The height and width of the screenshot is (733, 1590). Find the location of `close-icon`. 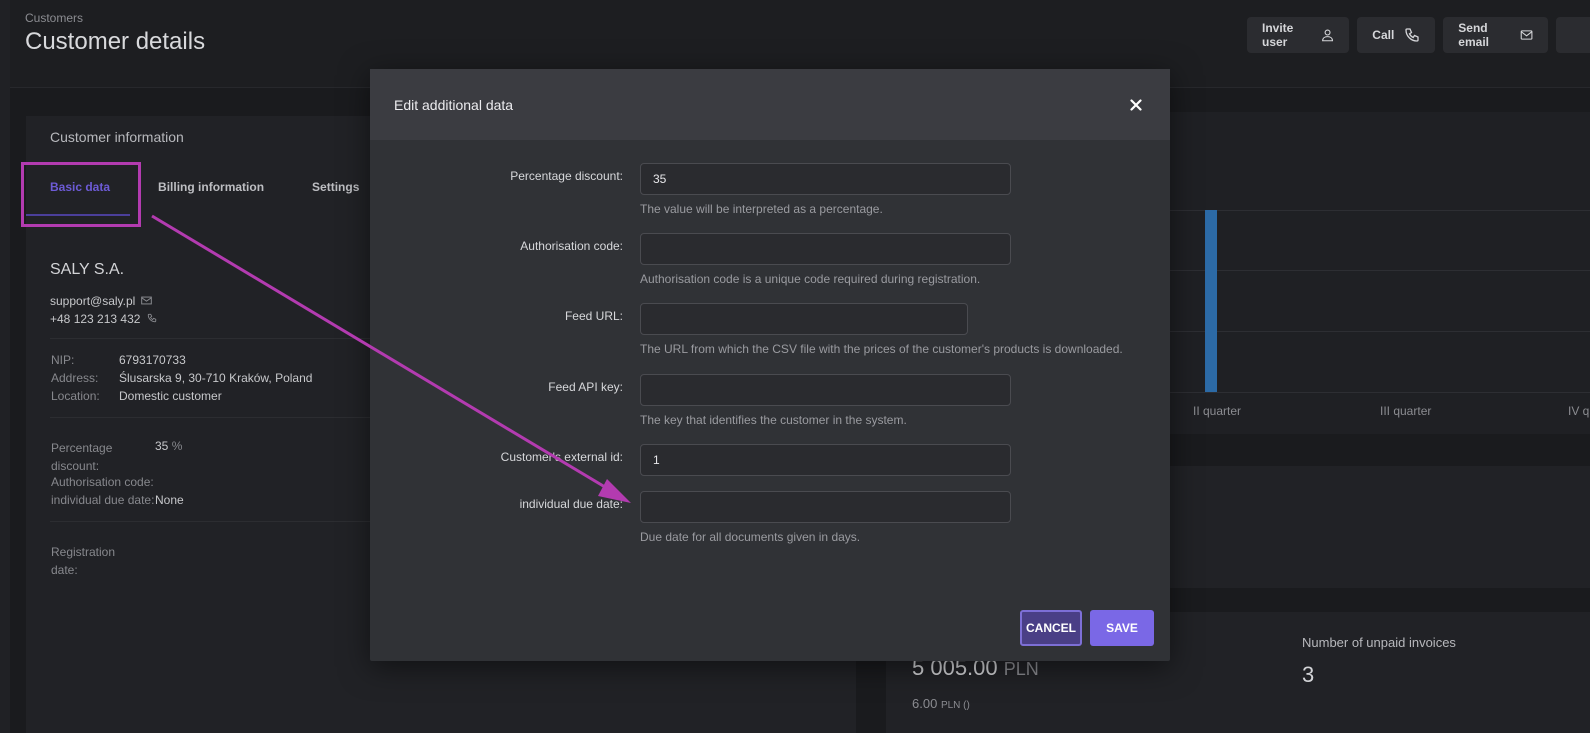

close-icon is located at coordinates (1136, 104).